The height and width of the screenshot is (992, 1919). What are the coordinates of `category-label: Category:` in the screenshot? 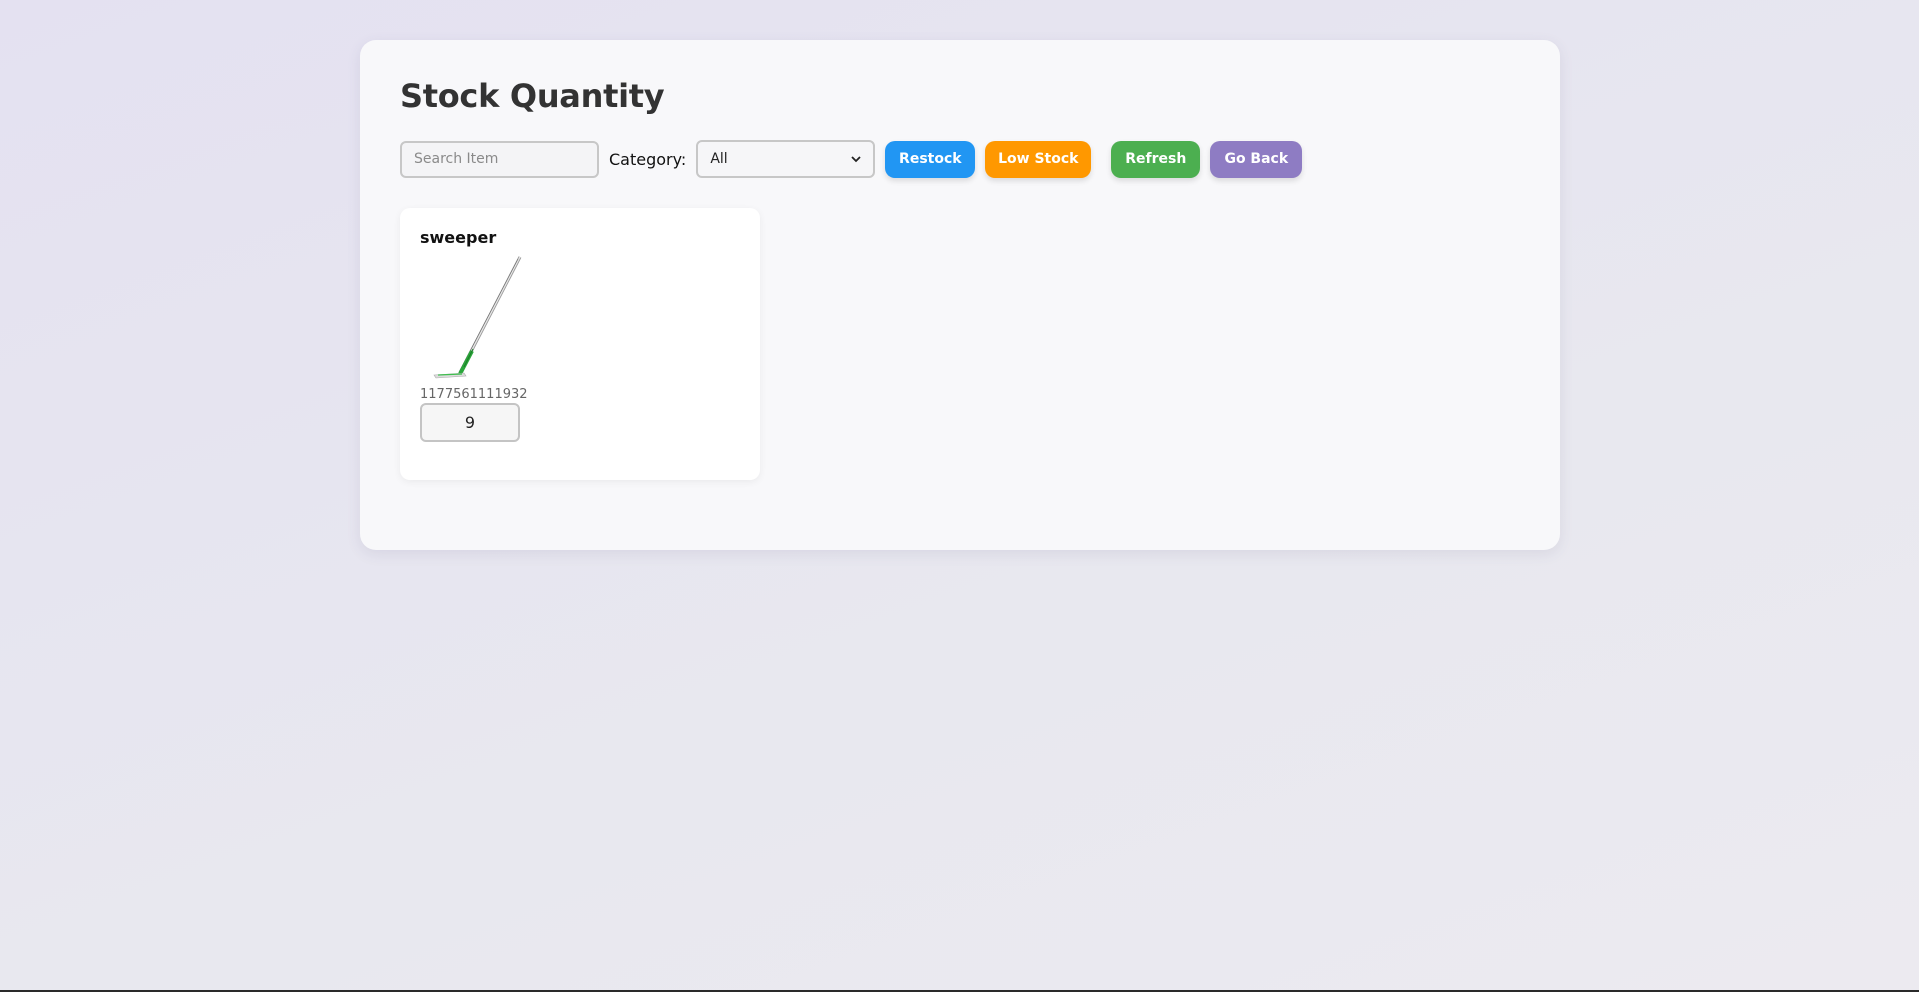 It's located at (648, 159).